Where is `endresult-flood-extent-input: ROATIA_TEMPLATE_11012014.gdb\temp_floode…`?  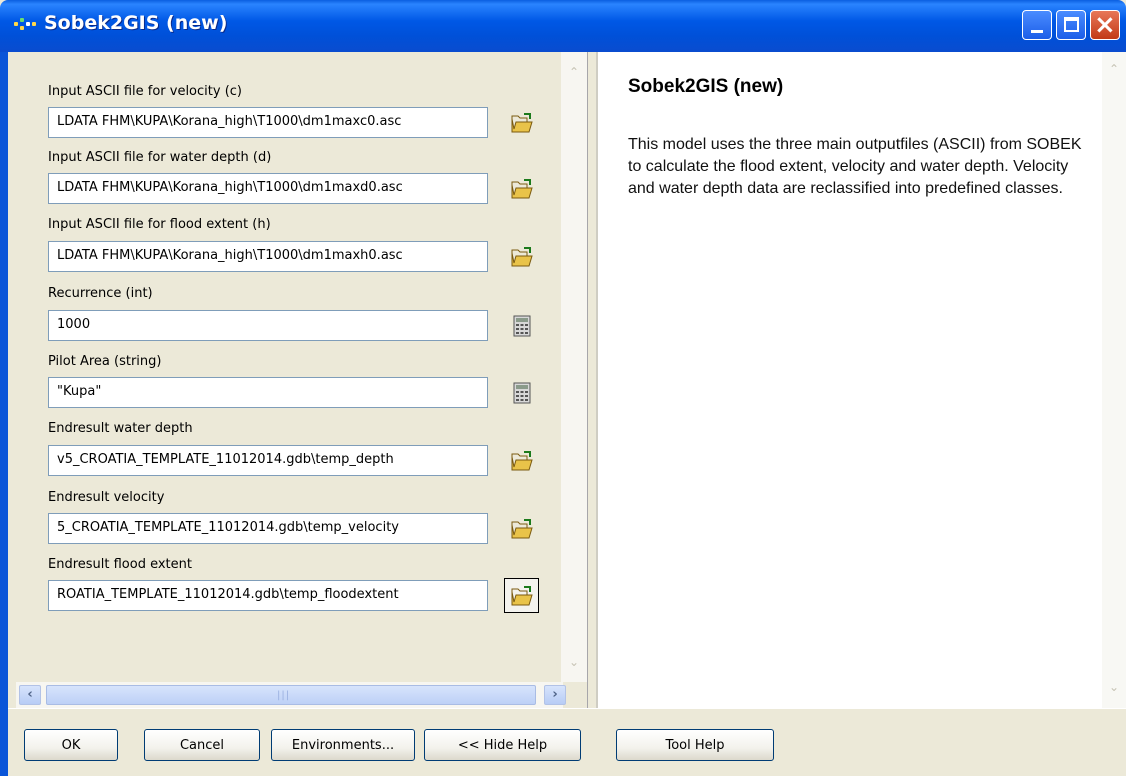
endresult-flood-extent-input: ROATIA_TEMPLATE_11012014.gdb\temp_floode… is located at coordinates (268, 595).